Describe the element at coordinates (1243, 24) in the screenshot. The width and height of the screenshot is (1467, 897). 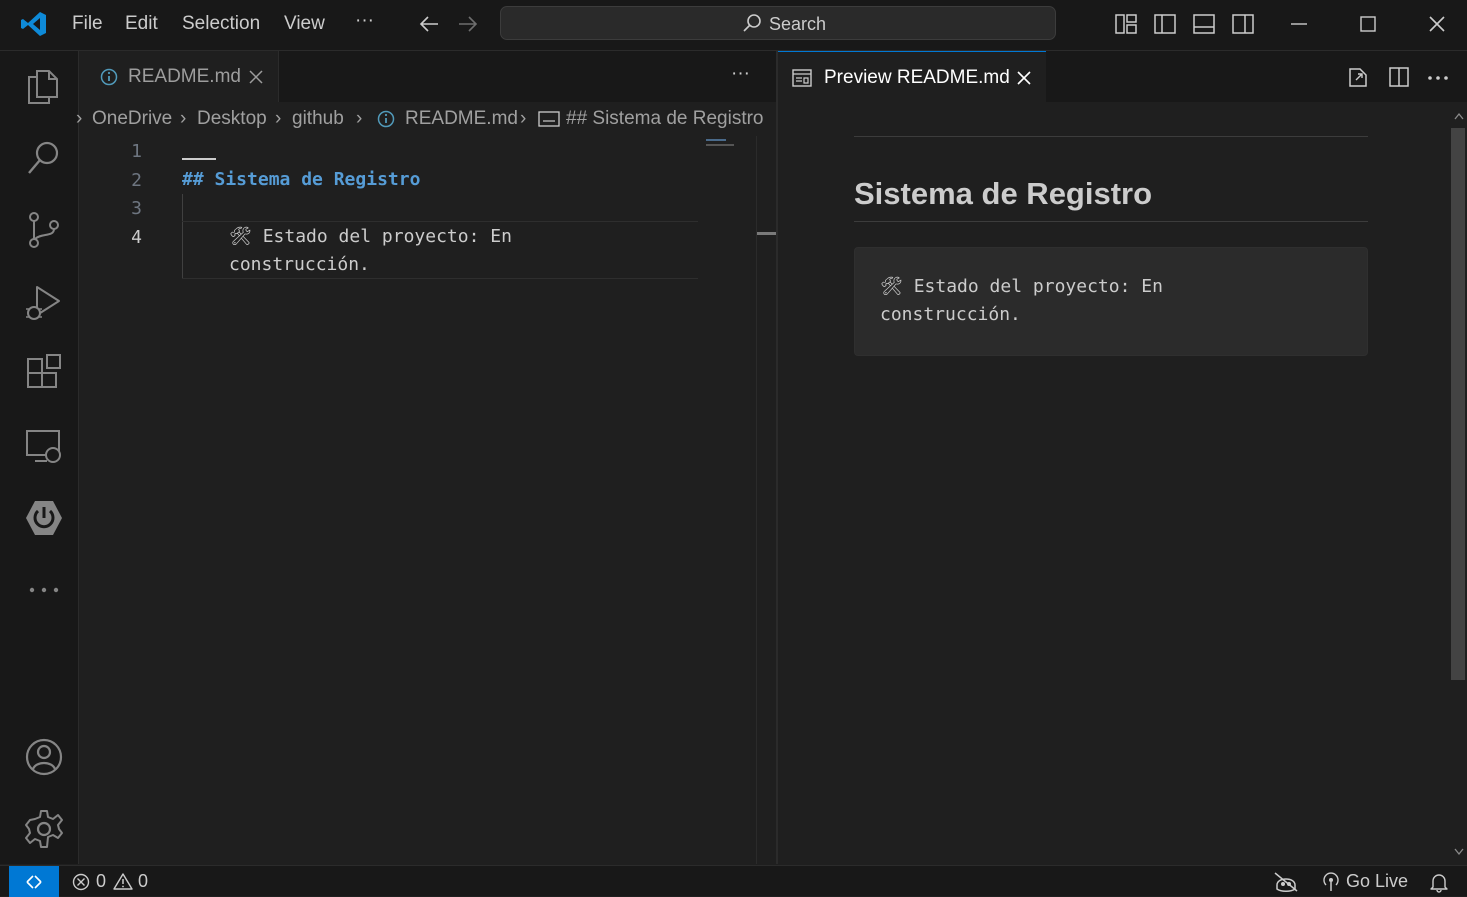
I see `toggle-secondary-sidebar-icon` at that location.